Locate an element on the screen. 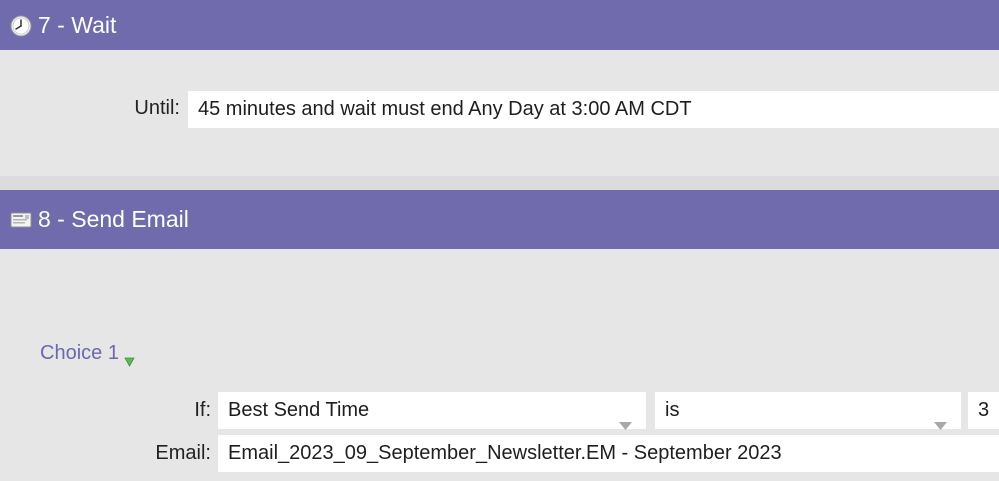 The image size is (999, 481). operator-value: is is located at coordinates (672, 410).